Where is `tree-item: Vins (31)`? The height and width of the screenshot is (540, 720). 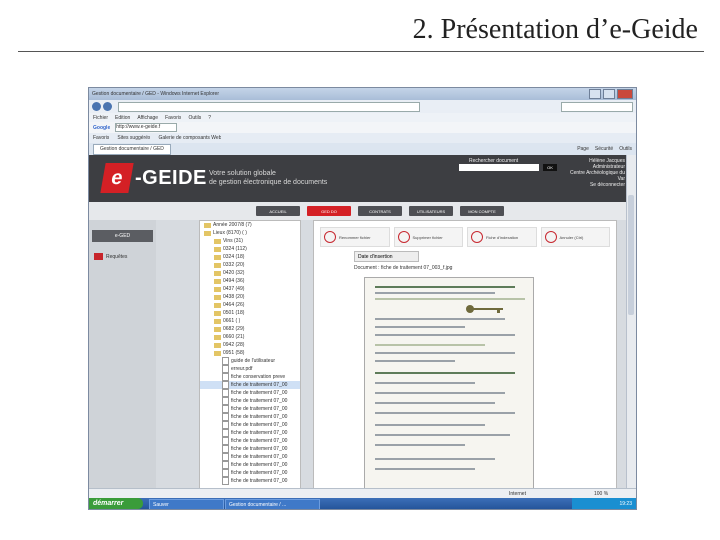
tree-item: Vins (31) is located at coordinates (250, 241).